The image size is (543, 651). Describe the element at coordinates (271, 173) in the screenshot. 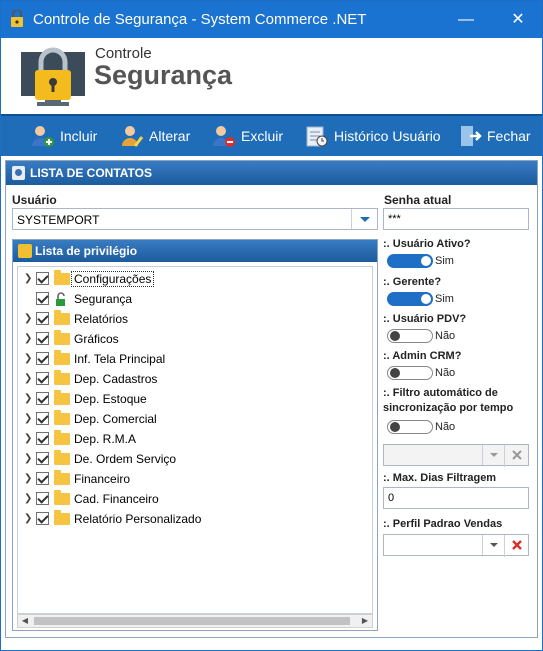

I see `contacts-panel-header: LISTA DE CONTATOS` at that location.